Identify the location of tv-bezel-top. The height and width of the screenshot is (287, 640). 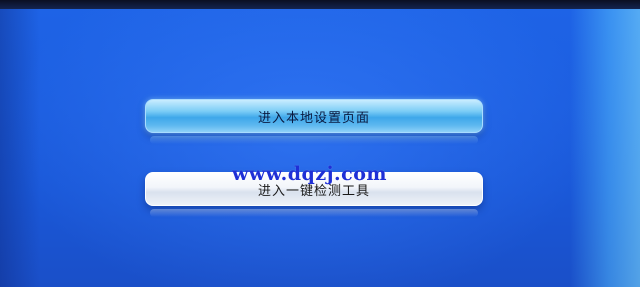
(320, 4).